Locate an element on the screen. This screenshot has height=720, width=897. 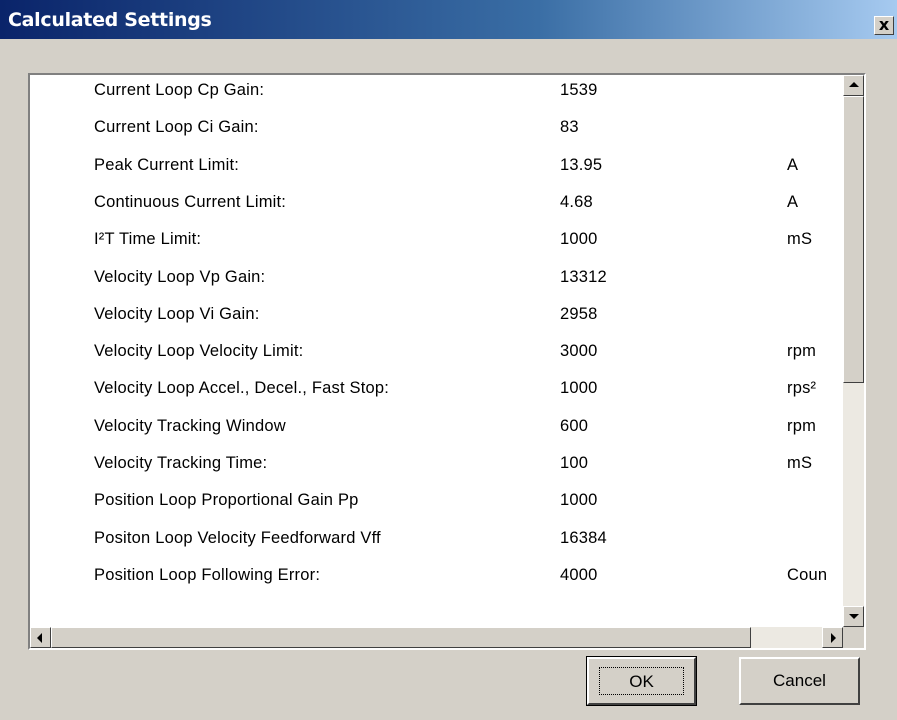
setting-label: Velocity Tracking Time: is located at coordinates (181, 463).